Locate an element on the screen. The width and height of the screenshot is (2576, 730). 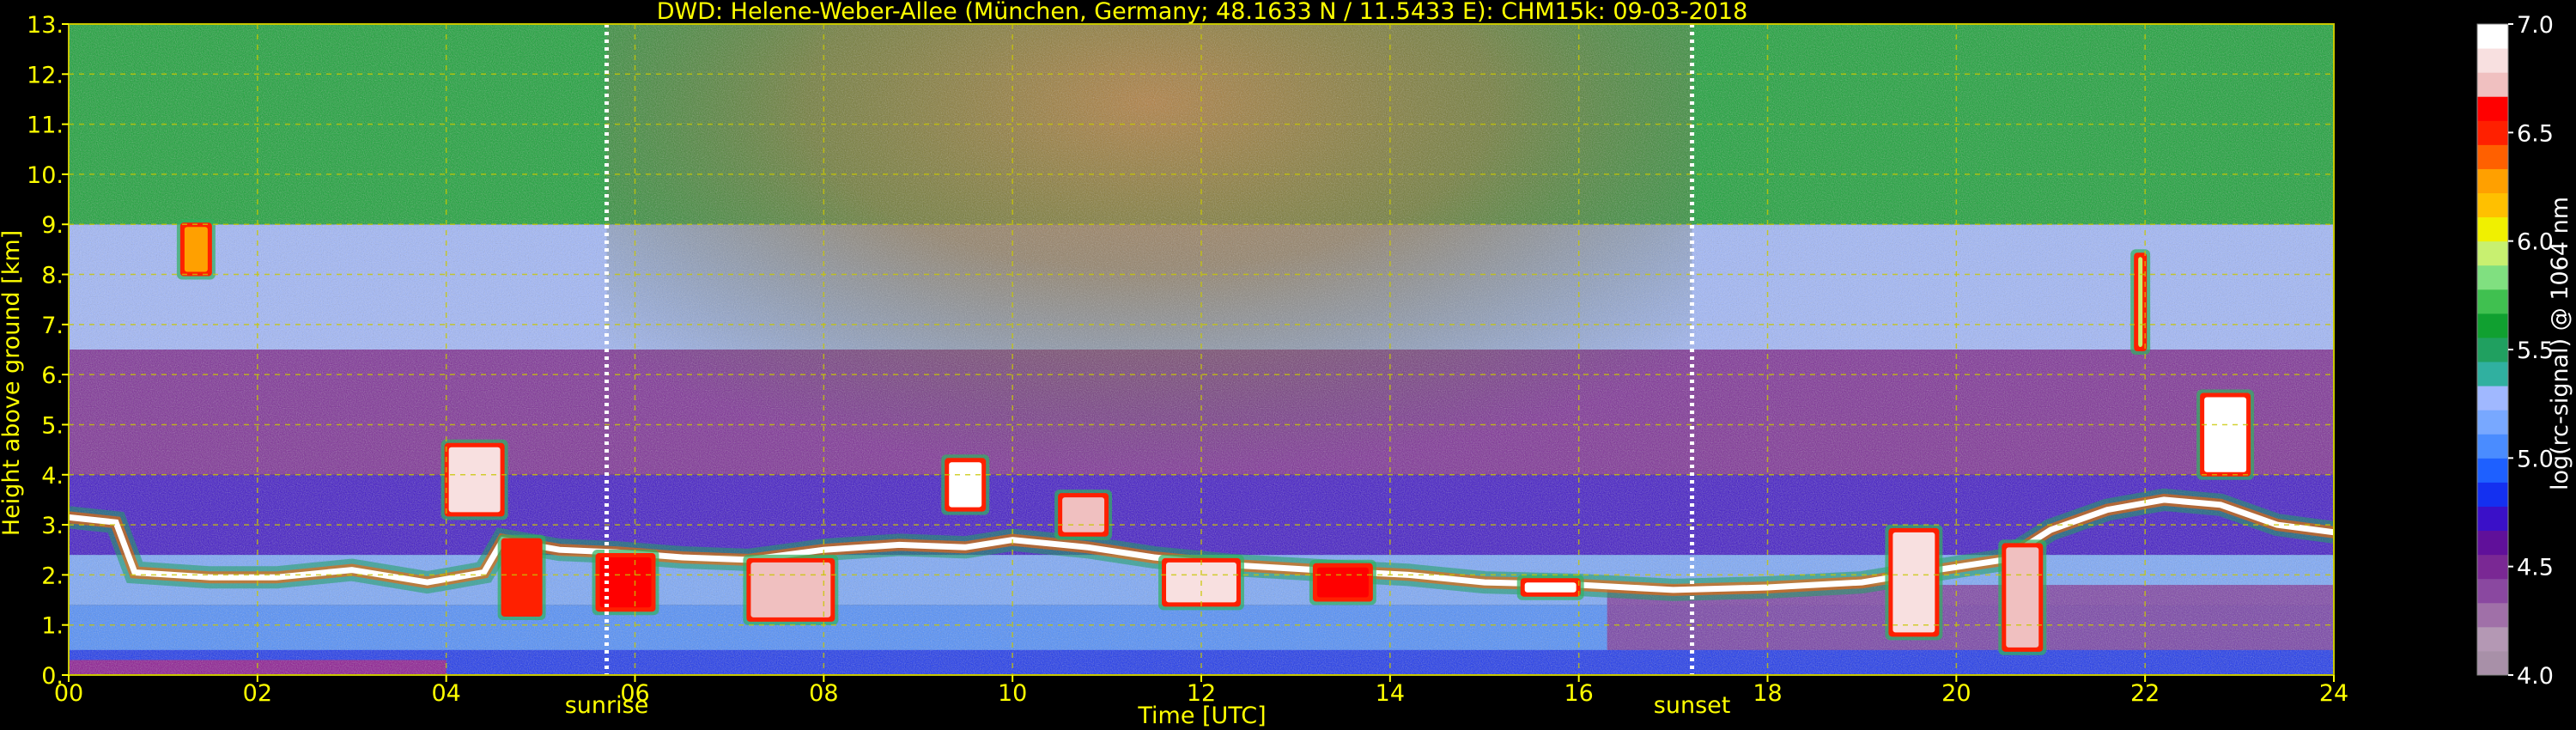
colorbar-tick-label: 6.5 is located at coordinates (2536, 133).